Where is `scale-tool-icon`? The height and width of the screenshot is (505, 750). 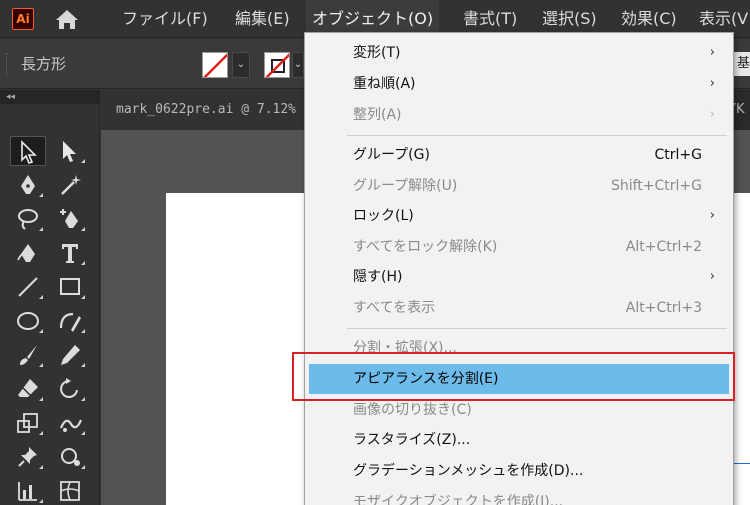
scale-tool-icon is located at coordinates (28, 423).